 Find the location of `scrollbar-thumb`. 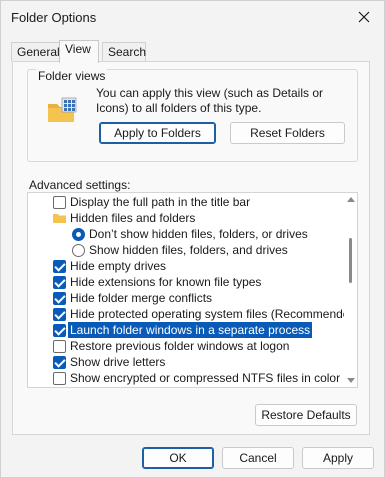

scrollbar-thumb is located at coordinates (350, 260).